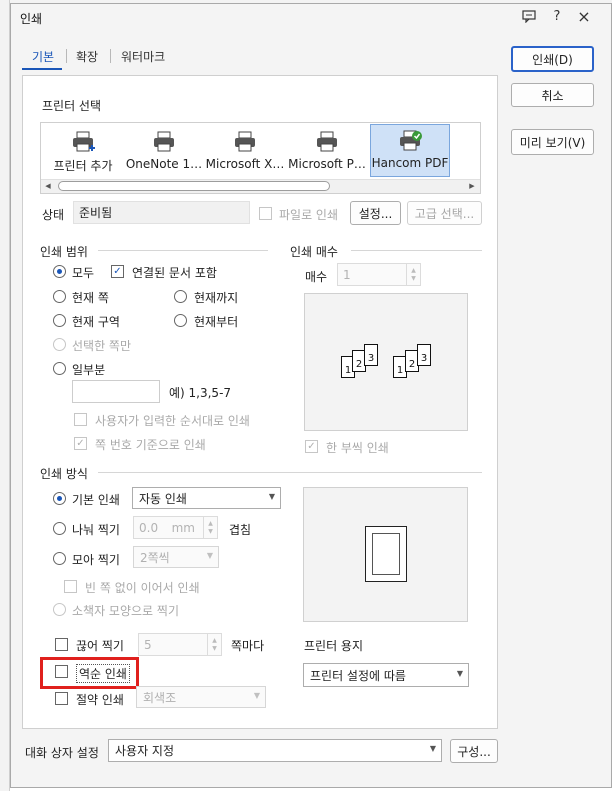  I want to click on cut-unit-label: 쪽마다, so click(248, 646).